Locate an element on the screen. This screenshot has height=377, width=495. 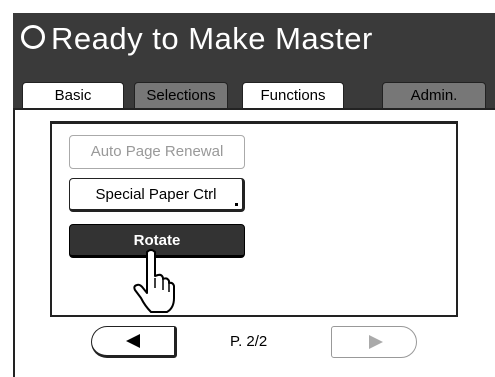
auto-page-renewal-button: Auto Page Renewal is located at coordinates (157, 152).